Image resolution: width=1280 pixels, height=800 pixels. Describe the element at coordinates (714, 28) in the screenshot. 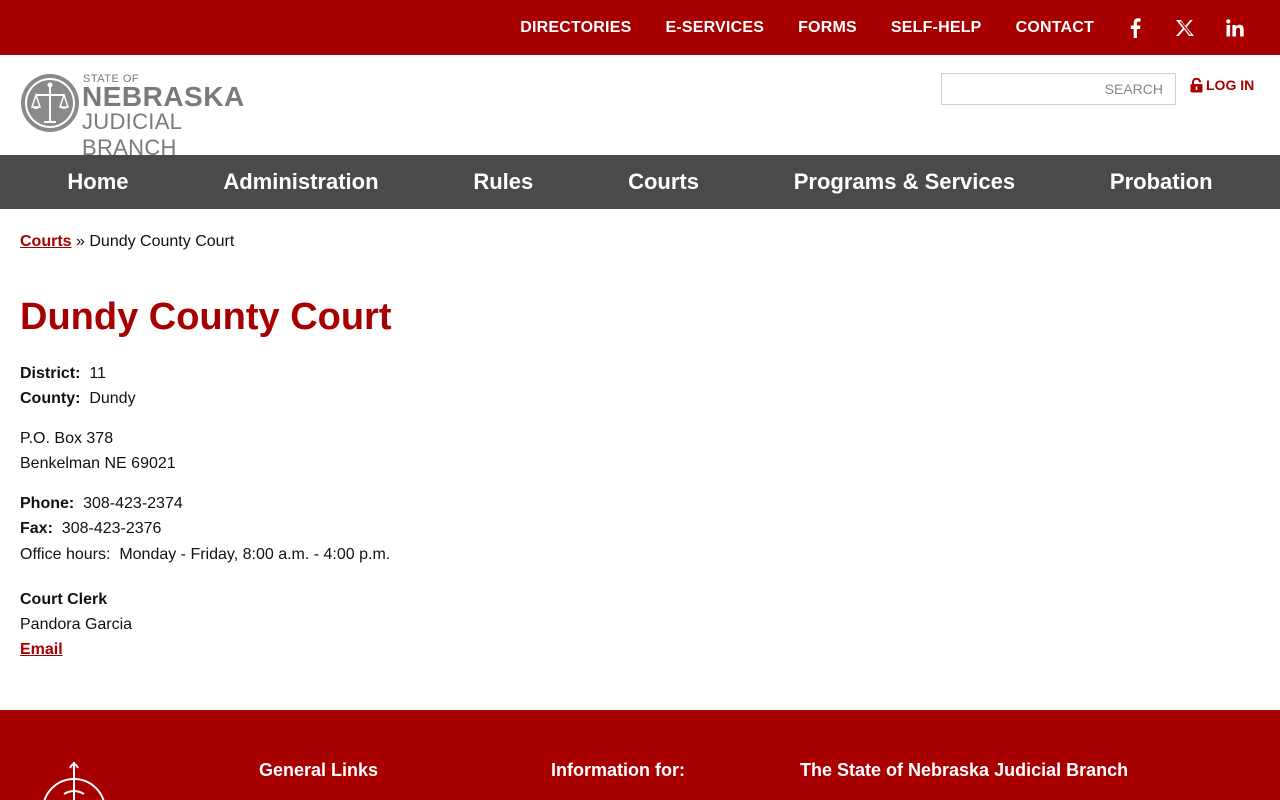

I see `e-services-link: E-SERVICES` at that location.